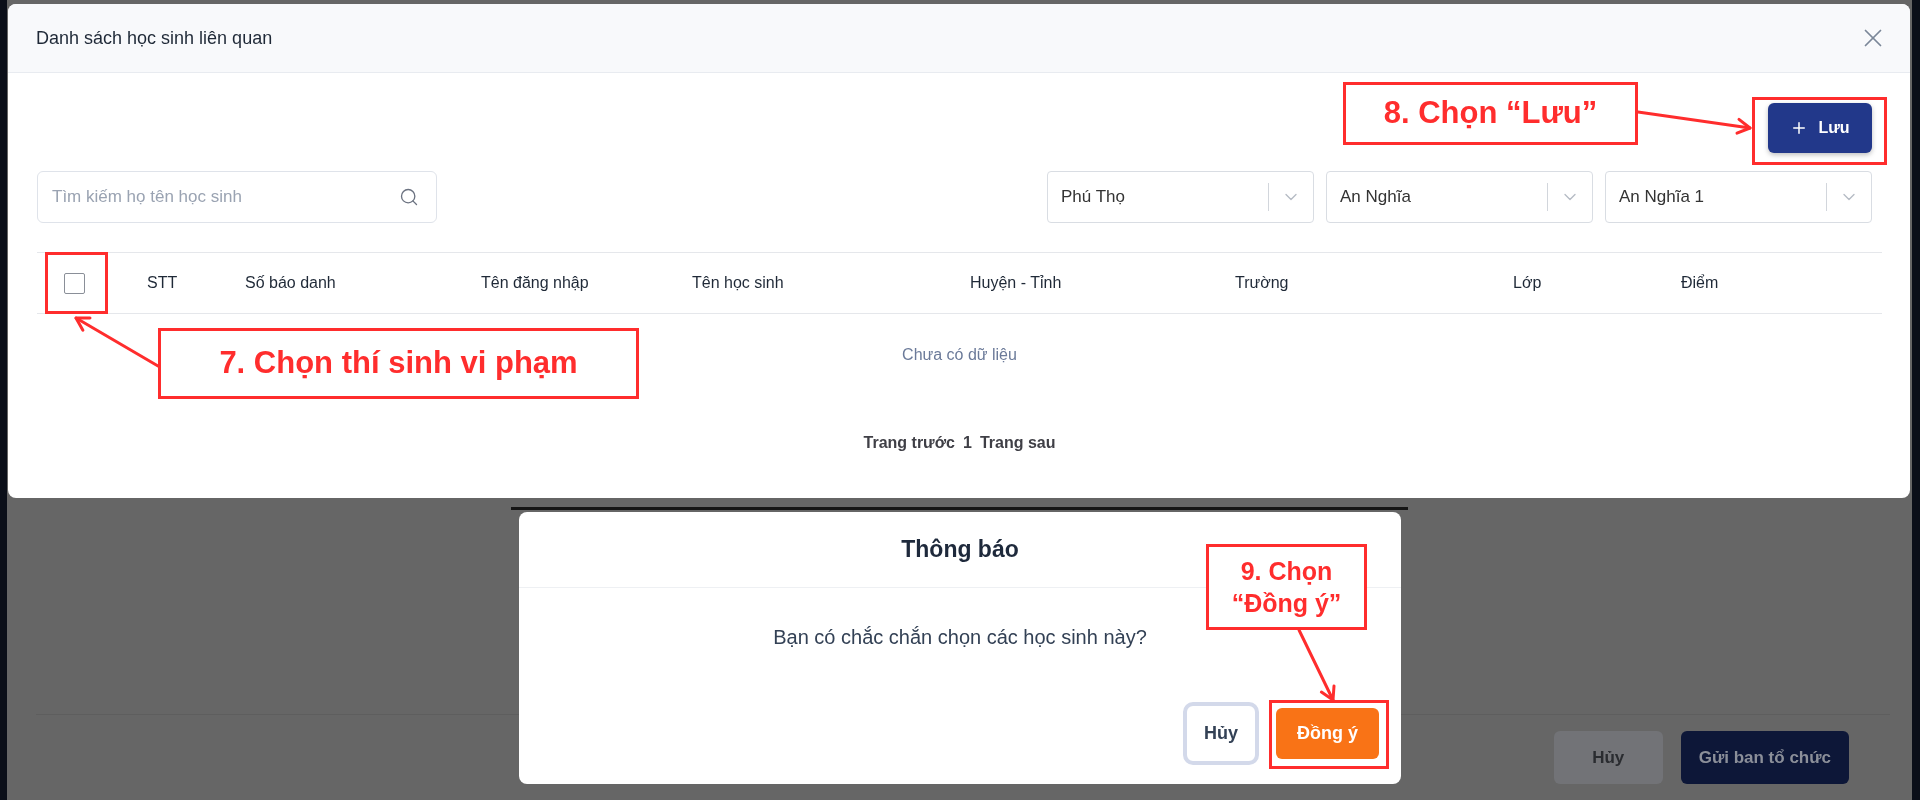 Image resolution: width=1920 pixels, height=800 pixels. Describe the element at coordinates (1738, 197) in the screenshot. I see `filter-select: An Nghĩa 1` at that location.